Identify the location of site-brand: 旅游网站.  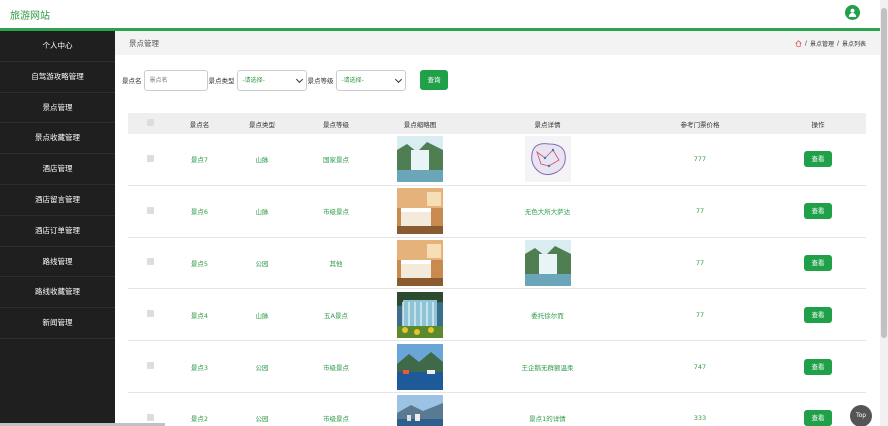
(30, 14).